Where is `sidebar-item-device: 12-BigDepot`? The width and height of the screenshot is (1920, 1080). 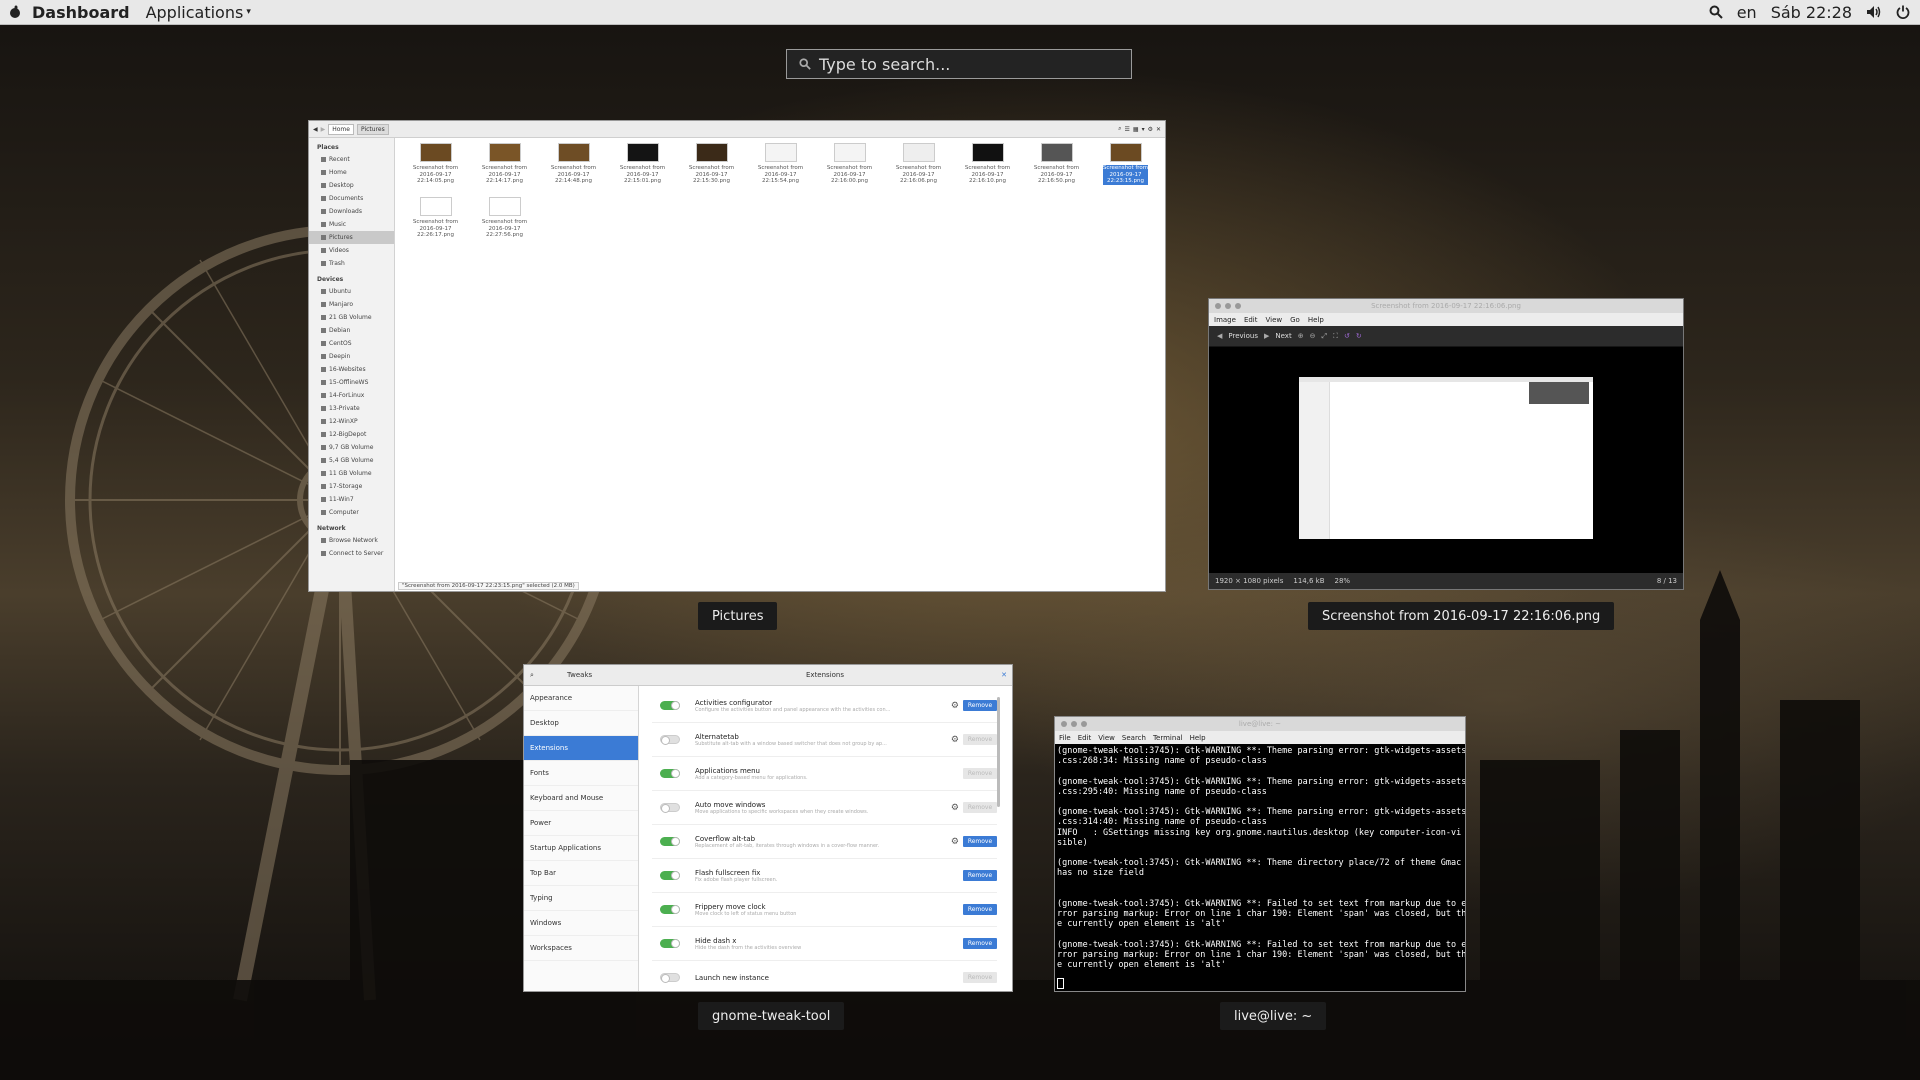
sidebar-item-device: 12-BigDepot is located at coordinates (351, 434).